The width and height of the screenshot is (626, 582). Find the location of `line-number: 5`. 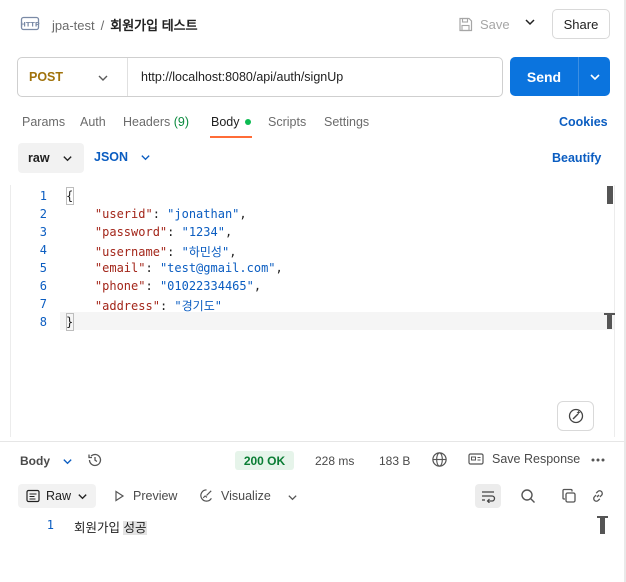

line-number: 5 is located at coordinates (43, 268).